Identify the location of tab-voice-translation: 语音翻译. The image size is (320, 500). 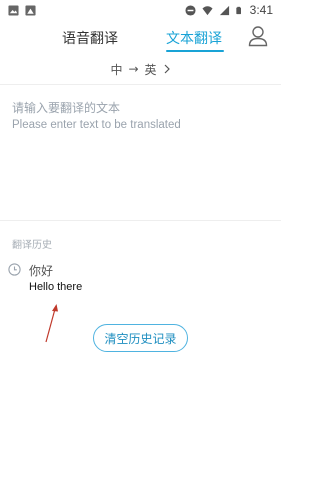
(90, 38).